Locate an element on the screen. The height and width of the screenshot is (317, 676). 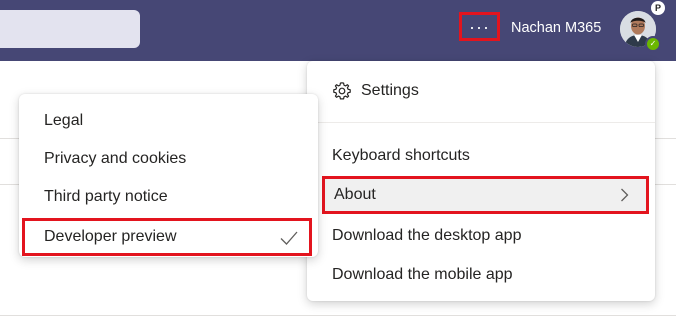
user-name: Nachan M365 is located at coordinates (556, 28).